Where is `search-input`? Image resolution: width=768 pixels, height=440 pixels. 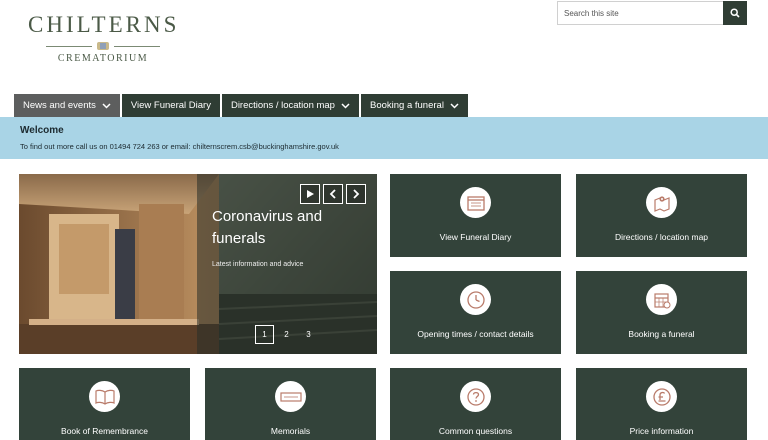 search-input is located at coordinates (640, 13).